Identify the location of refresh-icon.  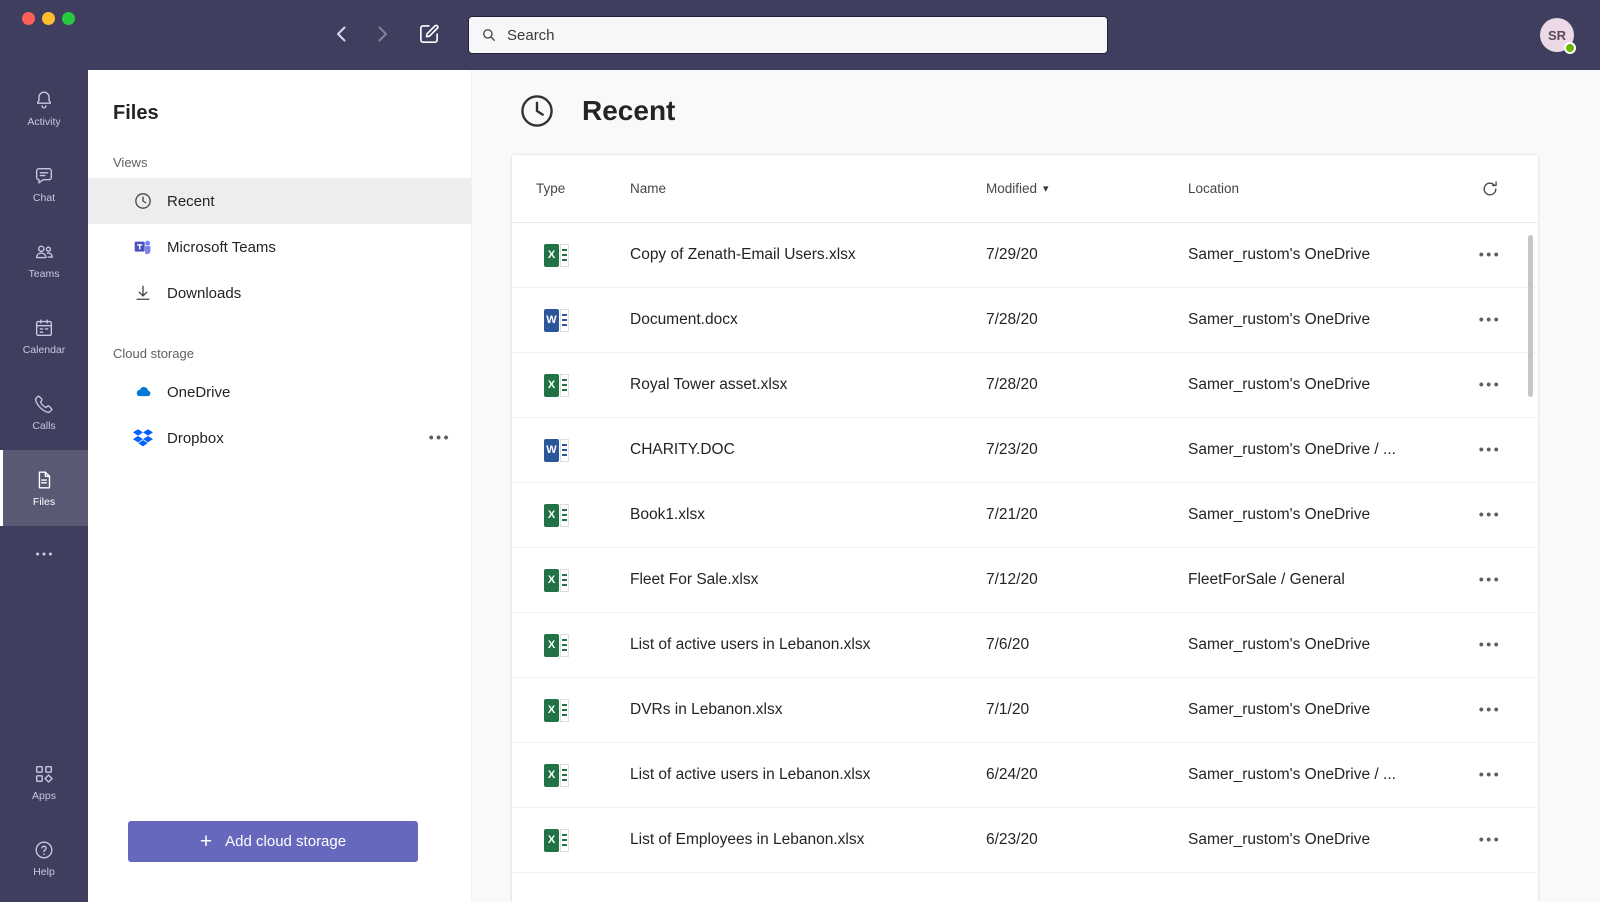
(1490, 187).